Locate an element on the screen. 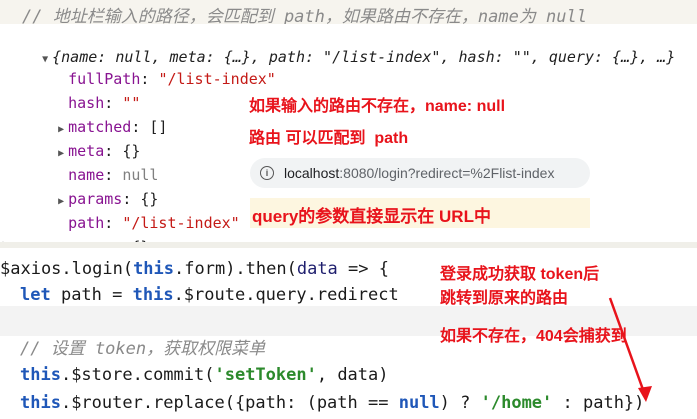 This screenshot has height=419, width=697. annotation-query-url: query的参数直接显示在 URL中 is located at coordinates (371, 216).